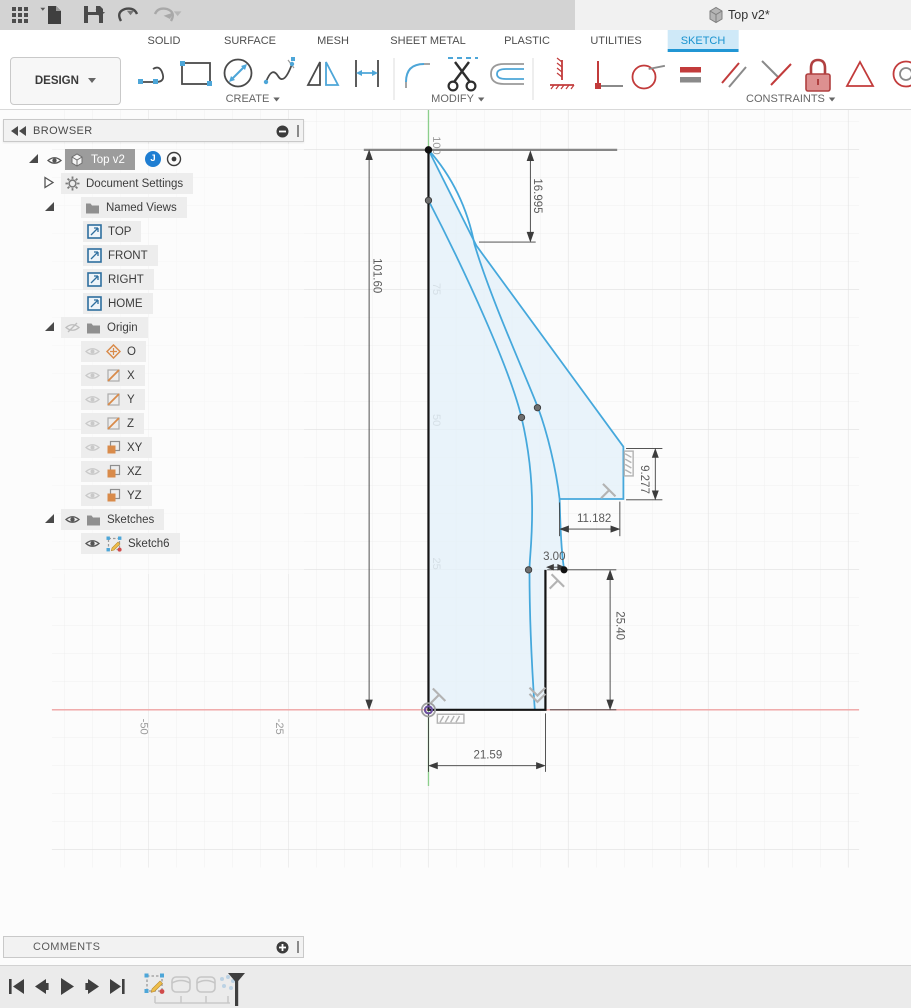 The image size is (911, 1008). What do you see at coordinates (377, 275) in the screenshot?
I see `dim-overall-height: 101.60` at bounding box center [377, 275].